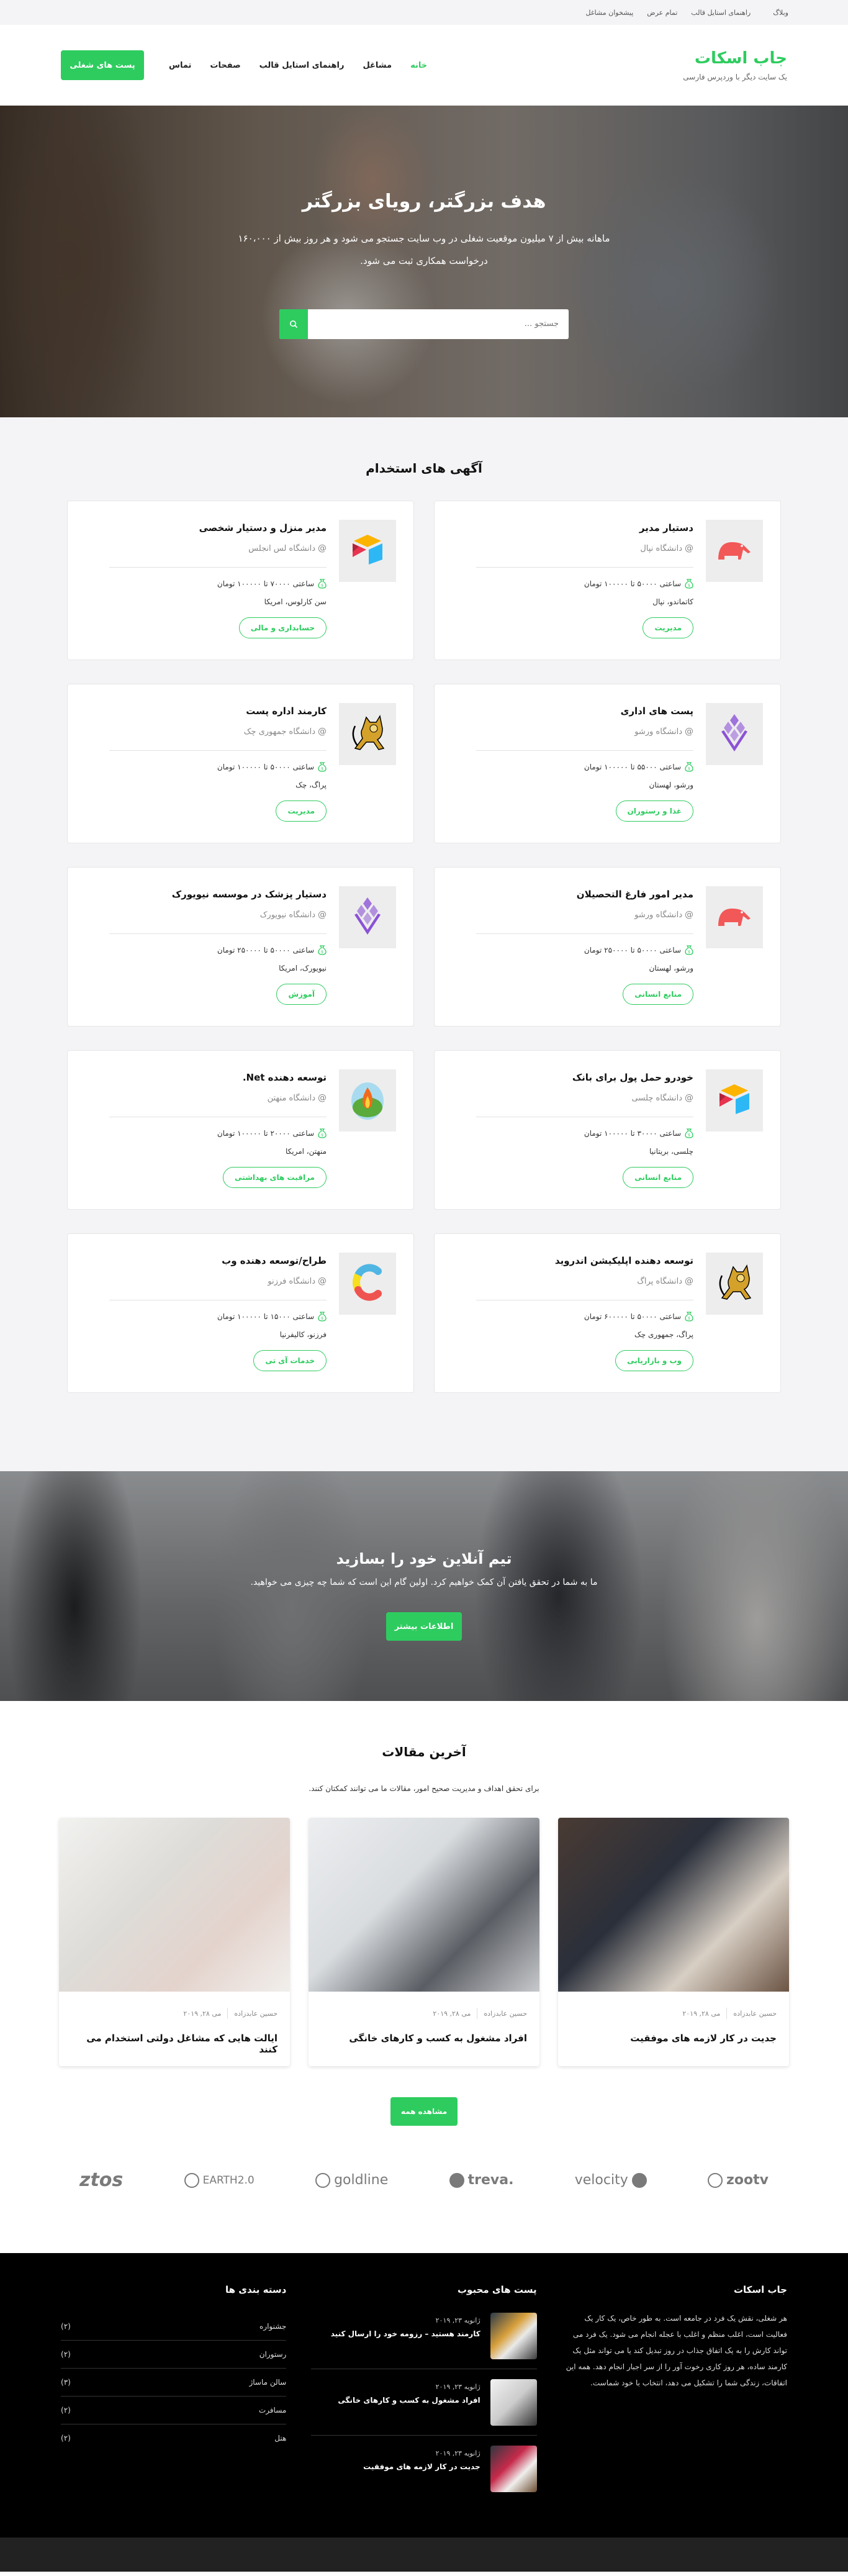 The width and height of the screenshot is (848, 2576). What do you see at coordinates (323, 1317) in the screenshot?
I see `money-bag-icon: $` at bounding box center [323, 1317].